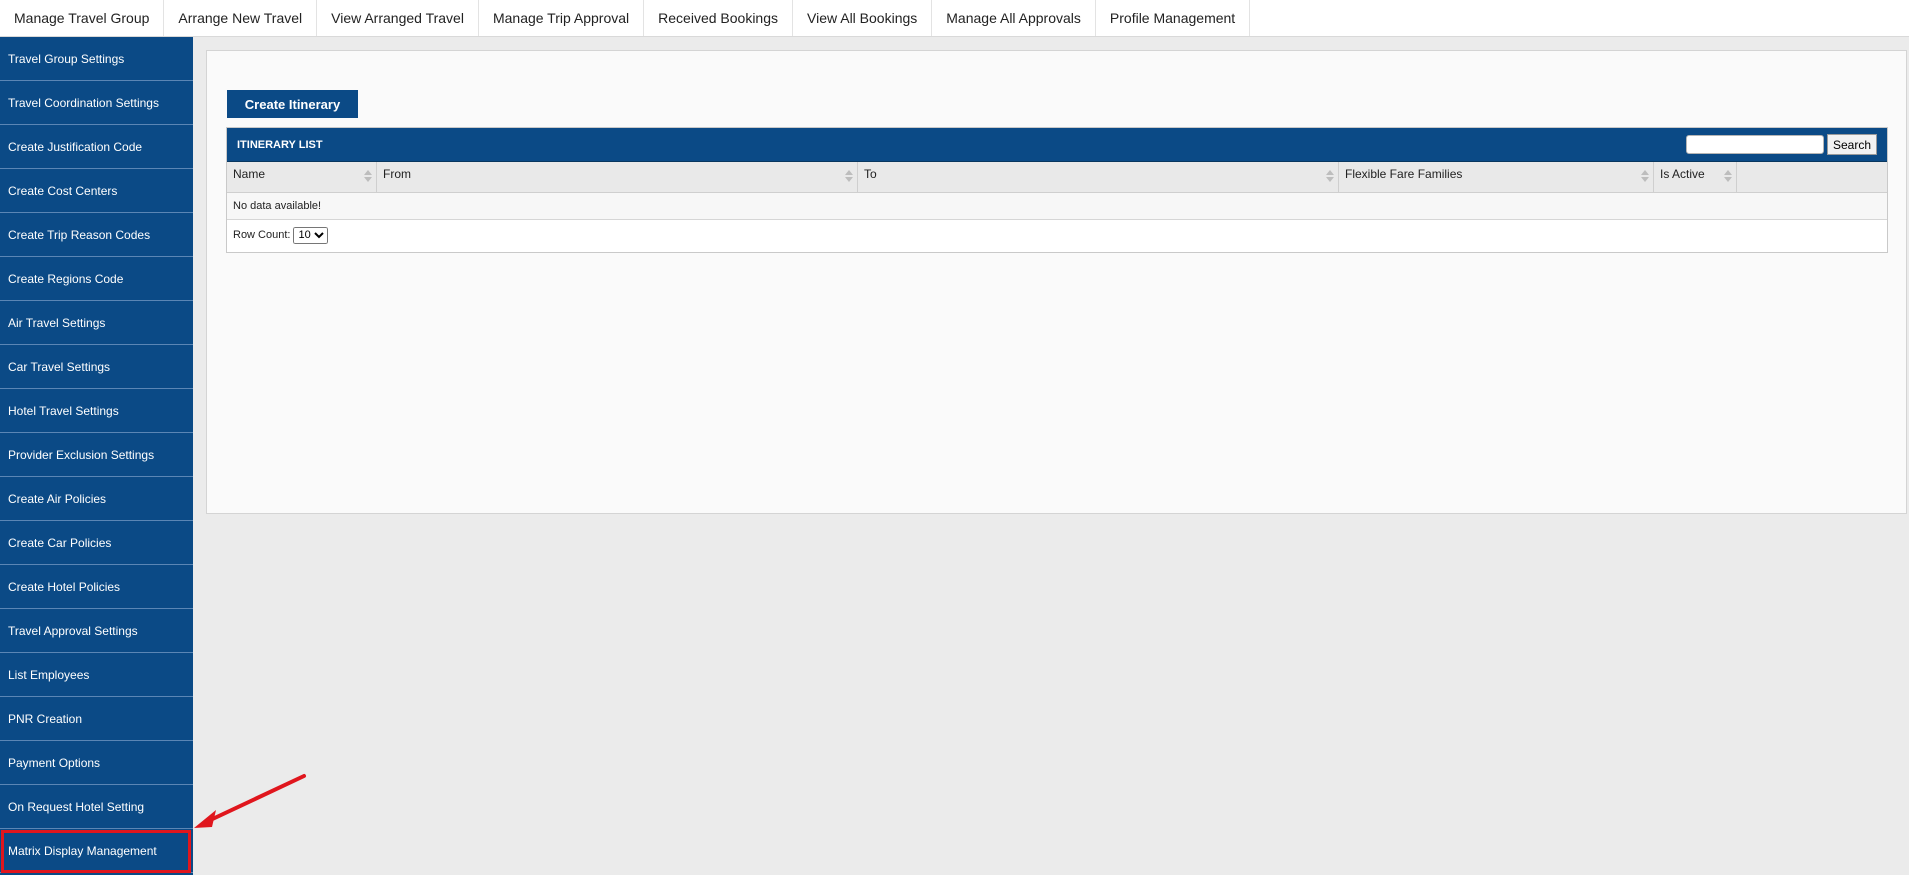 This screenshot has height=875, width=1909. What do you see at coordinates (96, 235) in the screenshot?
I see `sidebar-item-create-trip-reason-codes: Create Trip Reason Codes` at bounding box center [96, 235].